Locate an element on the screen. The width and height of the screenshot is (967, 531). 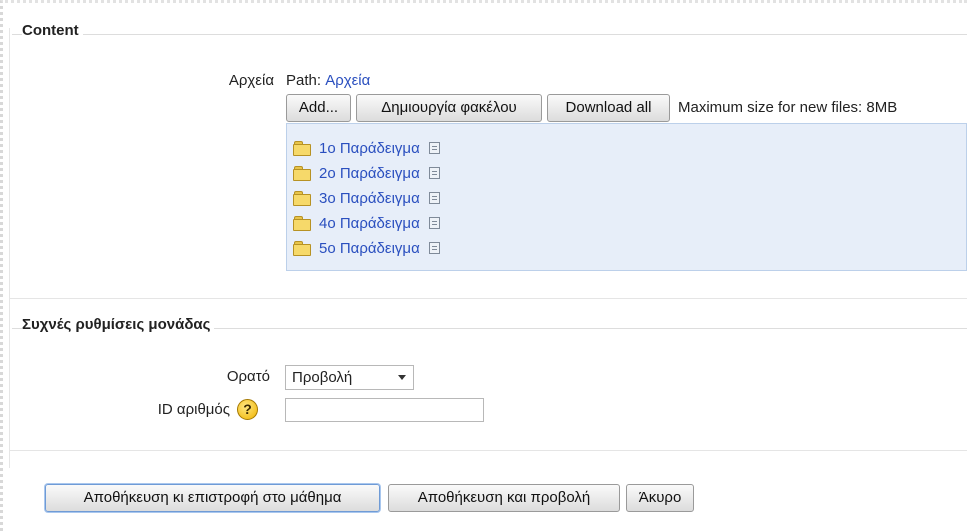
path-link: Αρχεία is located at coordinates (347, 80).